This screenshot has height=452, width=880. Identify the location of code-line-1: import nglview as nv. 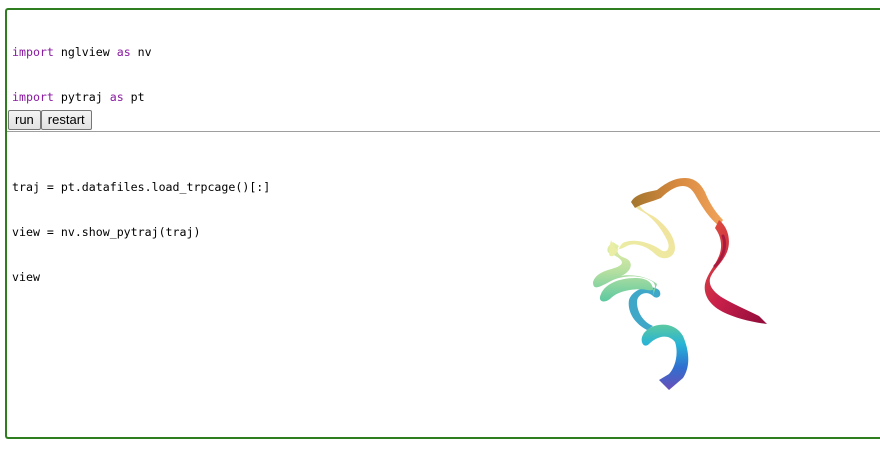
(82, 52).